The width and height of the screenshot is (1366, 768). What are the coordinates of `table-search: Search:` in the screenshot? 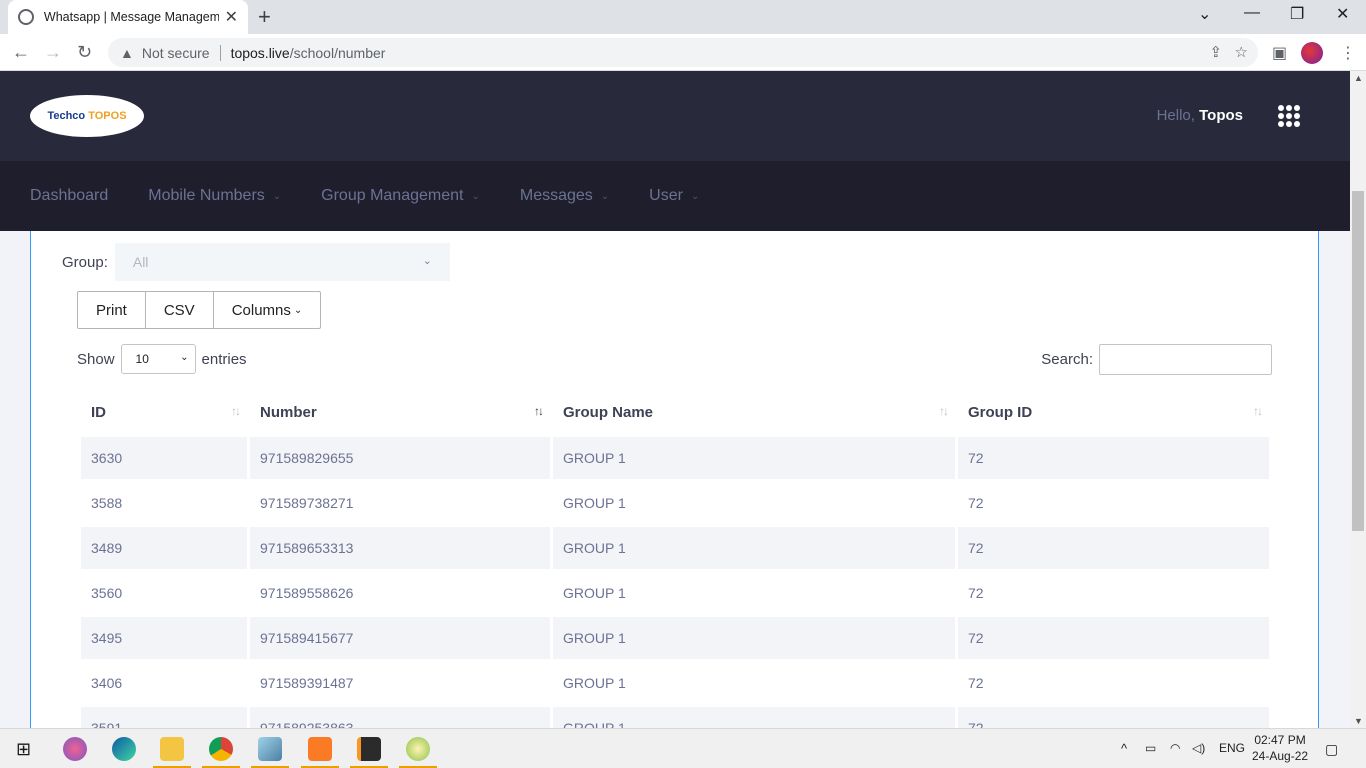 It's located at (1156, 359).